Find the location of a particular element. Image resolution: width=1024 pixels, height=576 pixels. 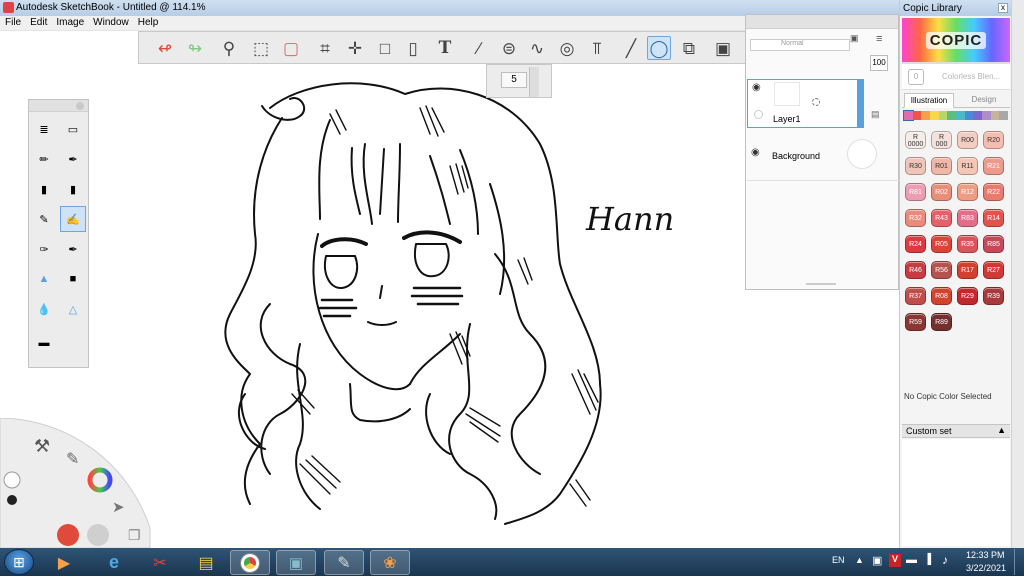

opacity-value: 100 is located at coordinates (879, 63).